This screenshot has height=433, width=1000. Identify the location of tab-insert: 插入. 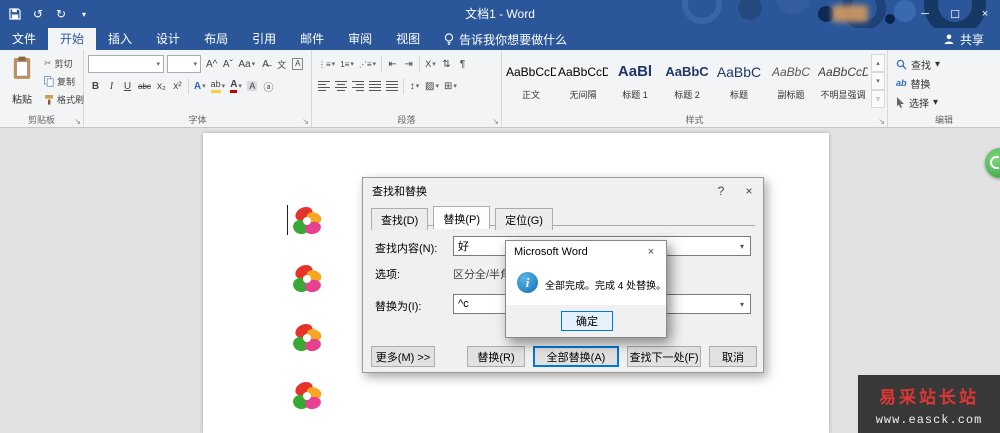
(120, 39).